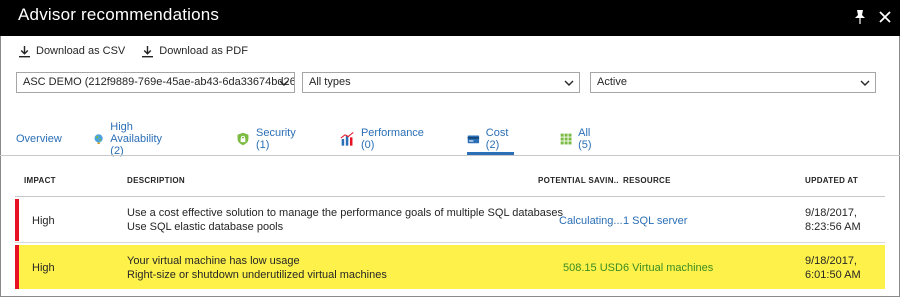 The width and height of the screenshot is (900, 297). Describe the element at coordinates (733, 82) in the screenshot. I see `status-dropdown: Active` at that location.